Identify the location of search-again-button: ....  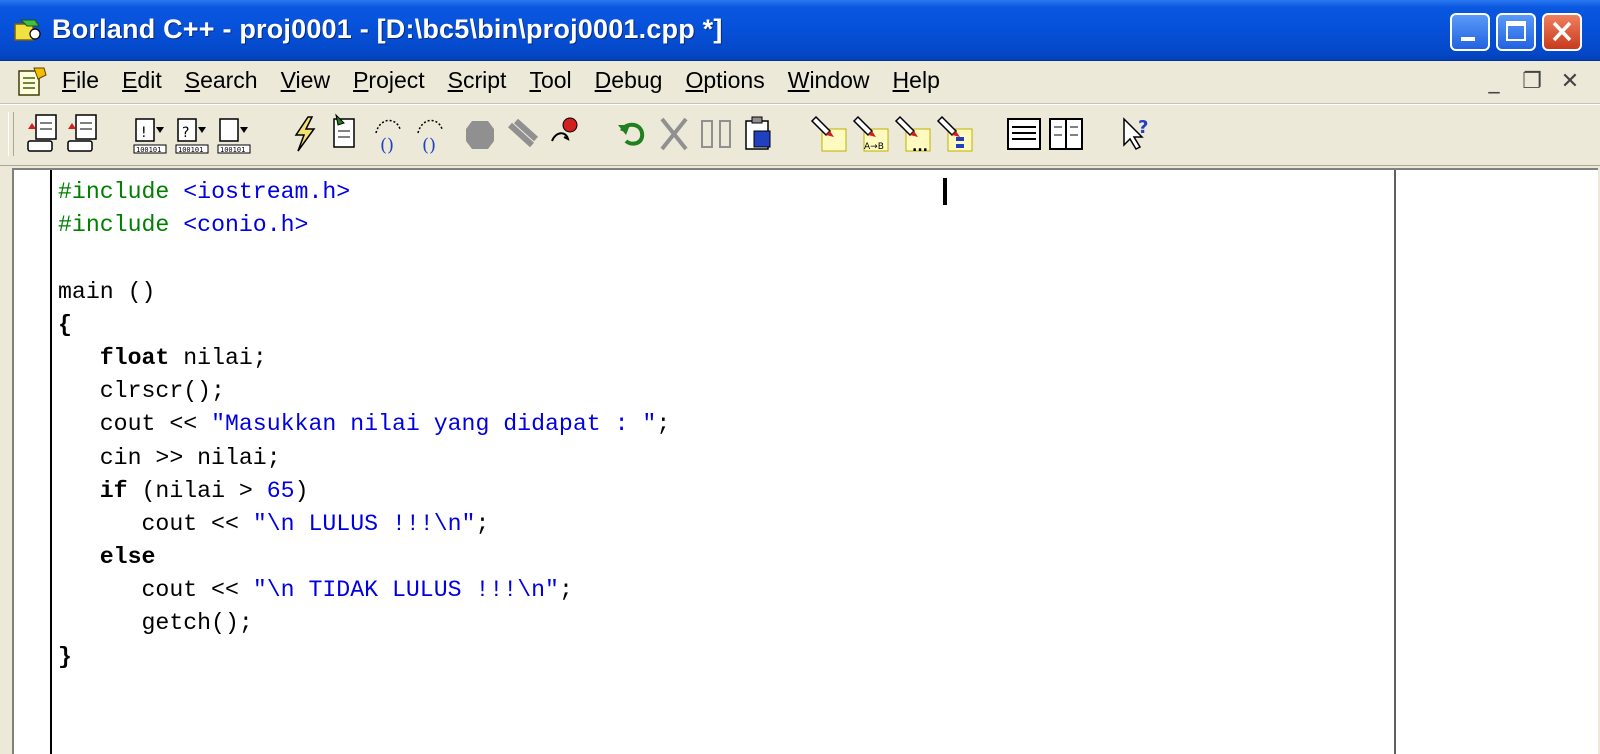
(912, 134).